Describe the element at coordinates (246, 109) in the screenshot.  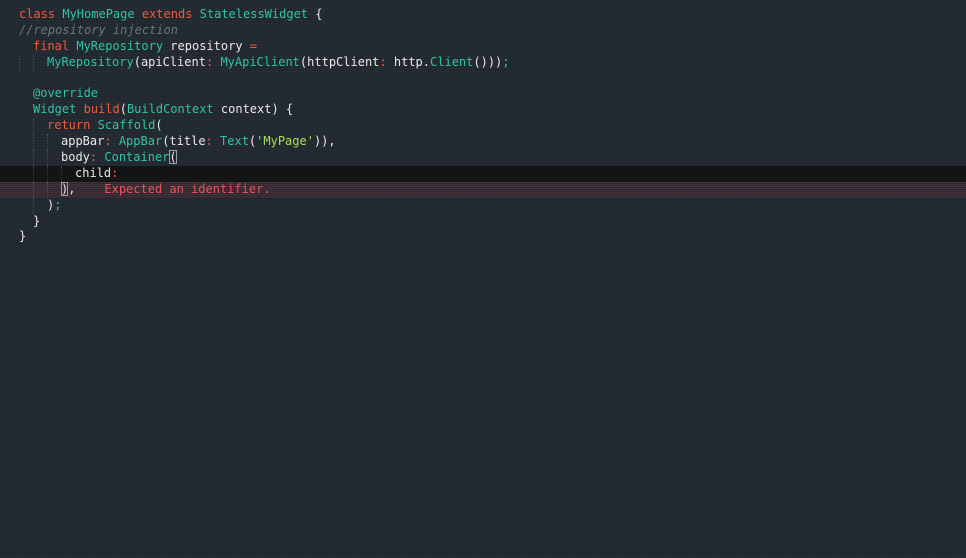
I see `param-name: context` at that location.